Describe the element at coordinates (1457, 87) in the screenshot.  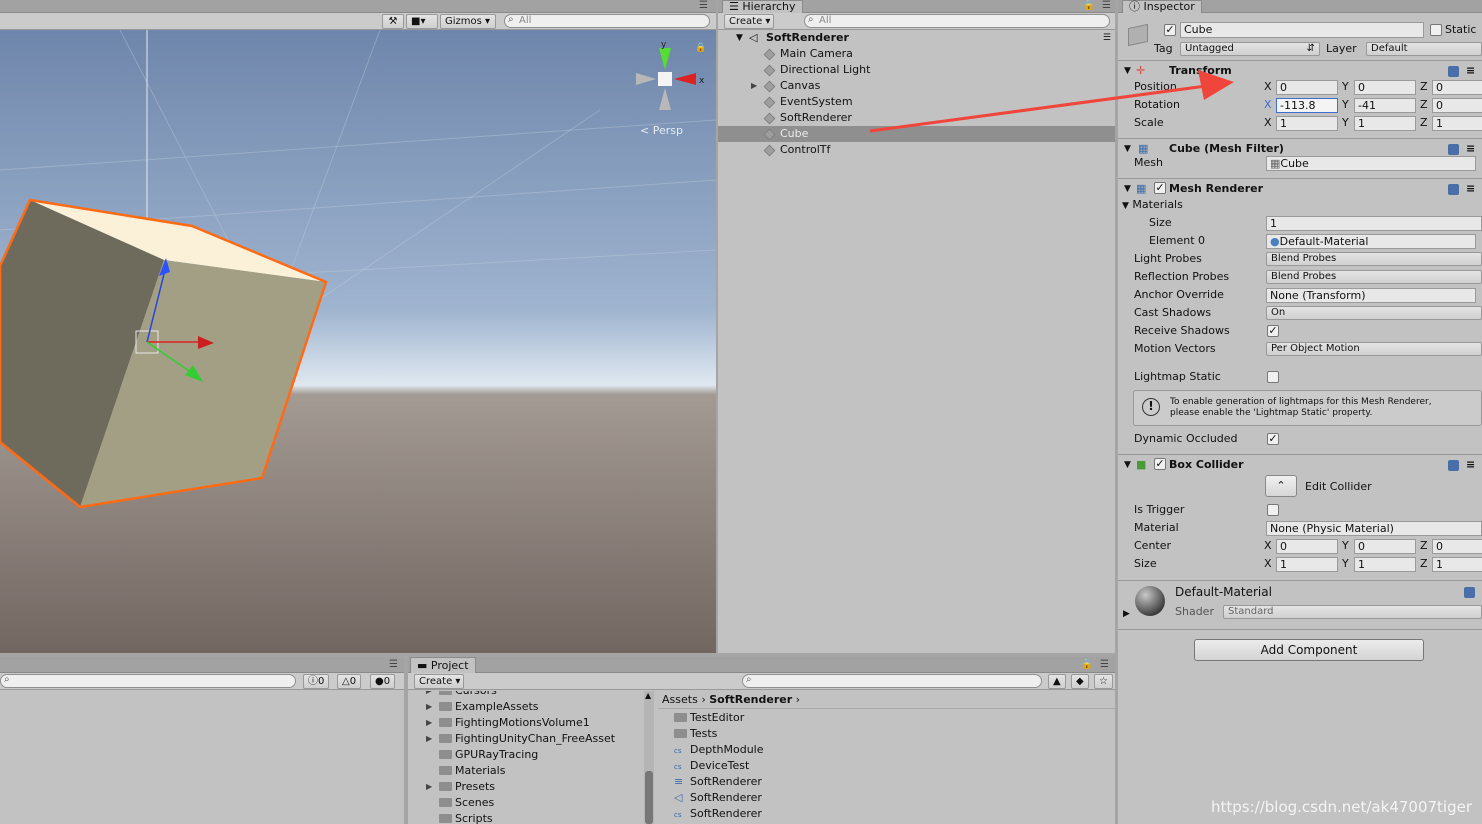
I see `position-z-field: 0` at that location.